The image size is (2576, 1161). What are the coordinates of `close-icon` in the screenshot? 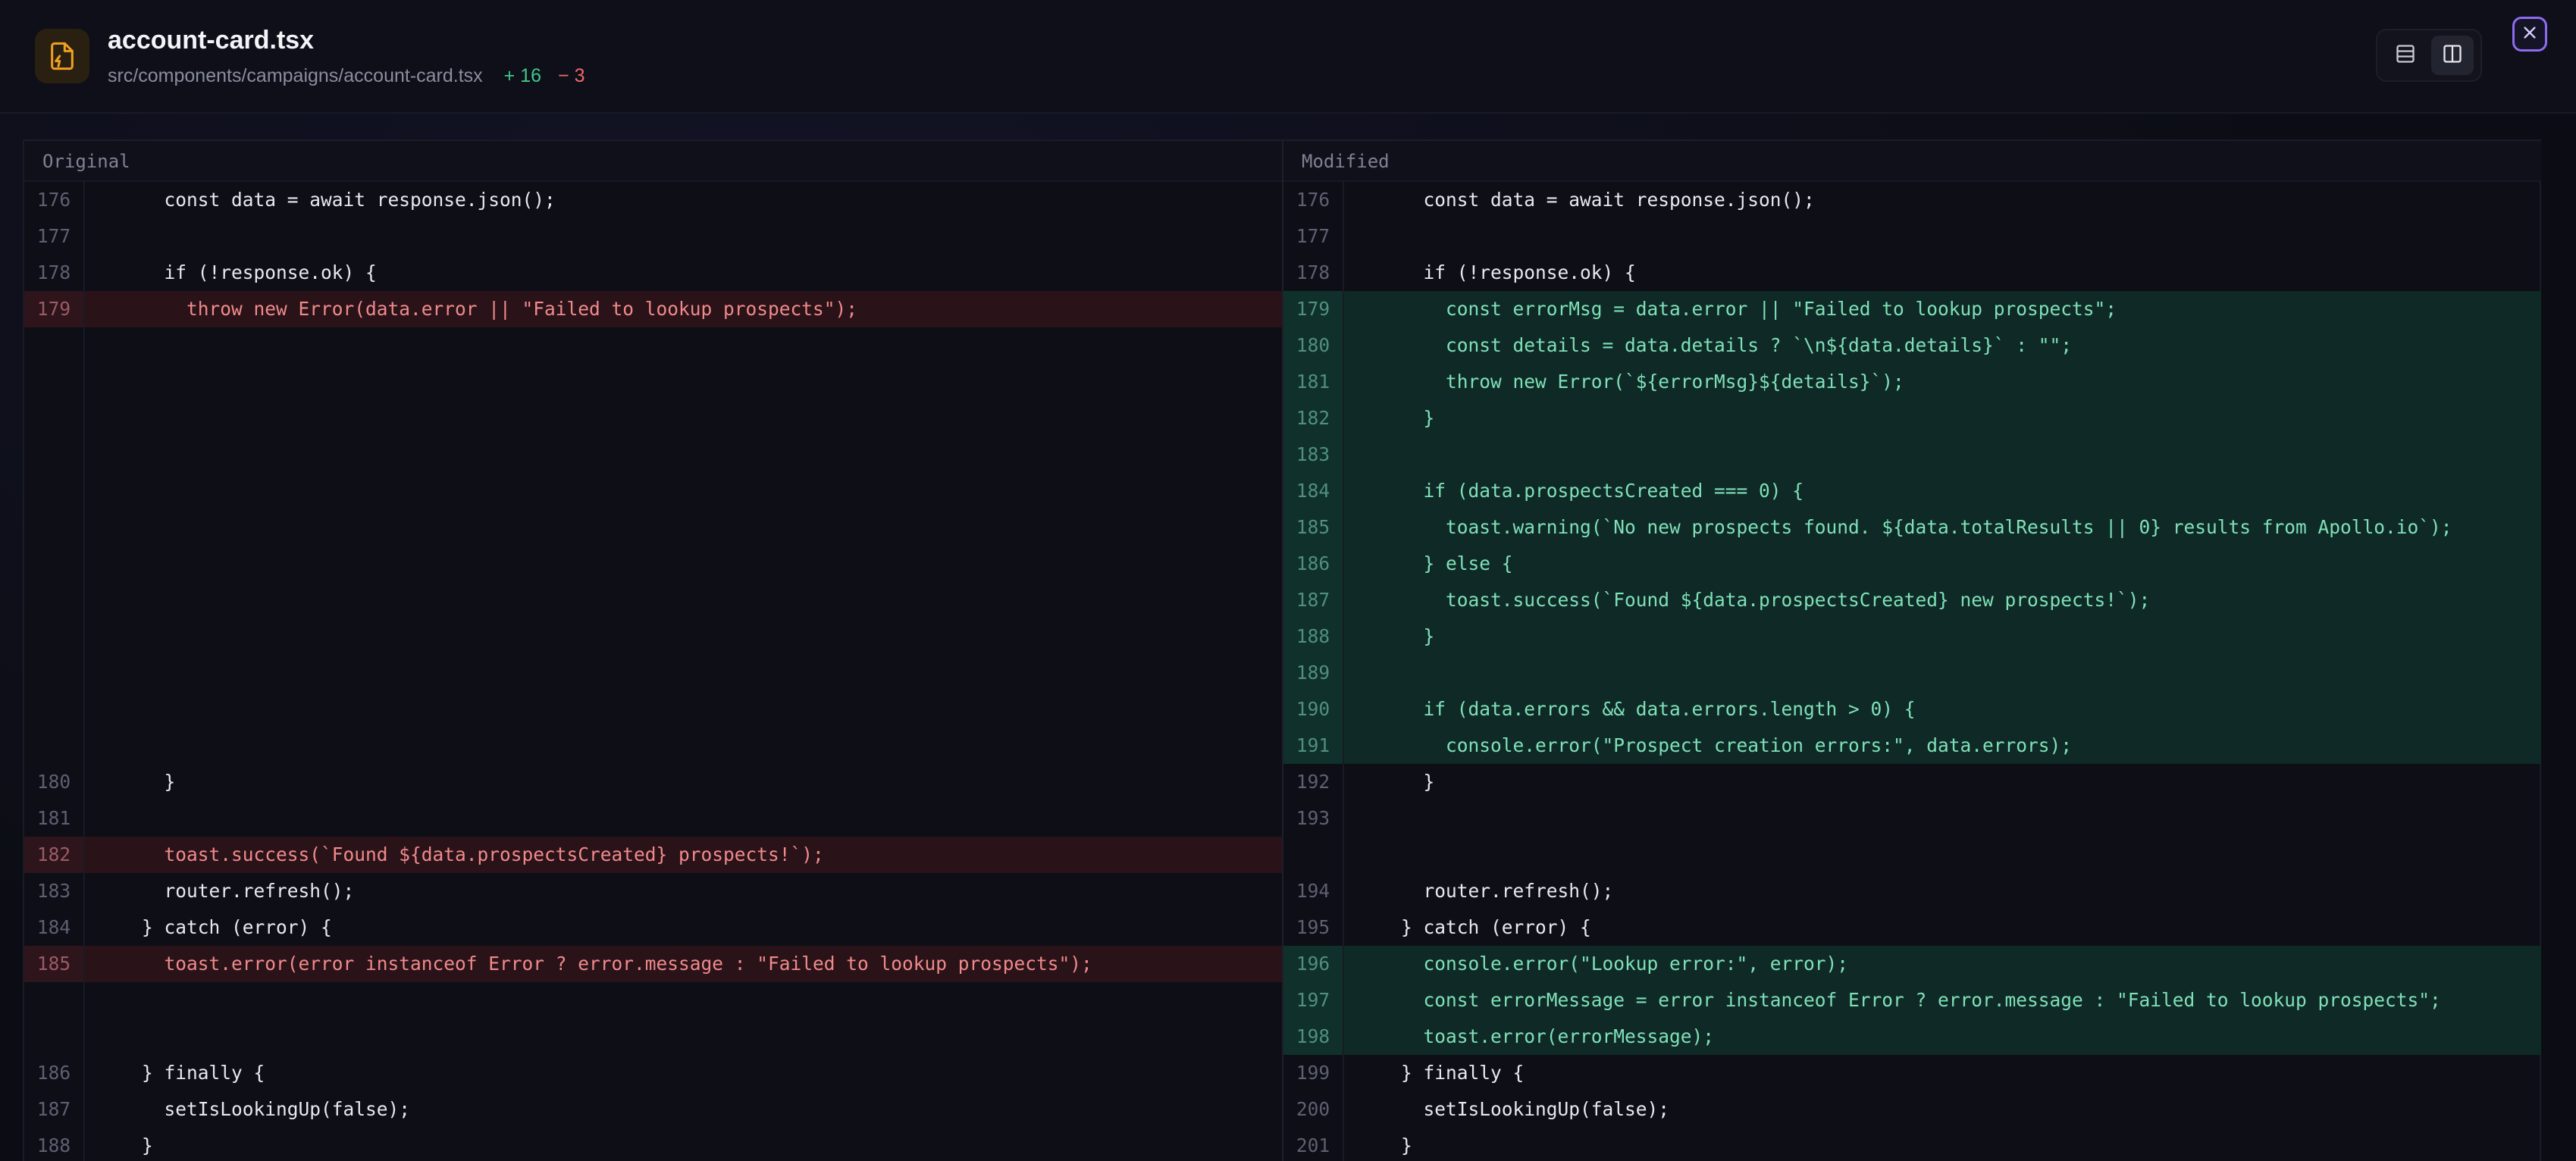 It's located at (2529, 34).